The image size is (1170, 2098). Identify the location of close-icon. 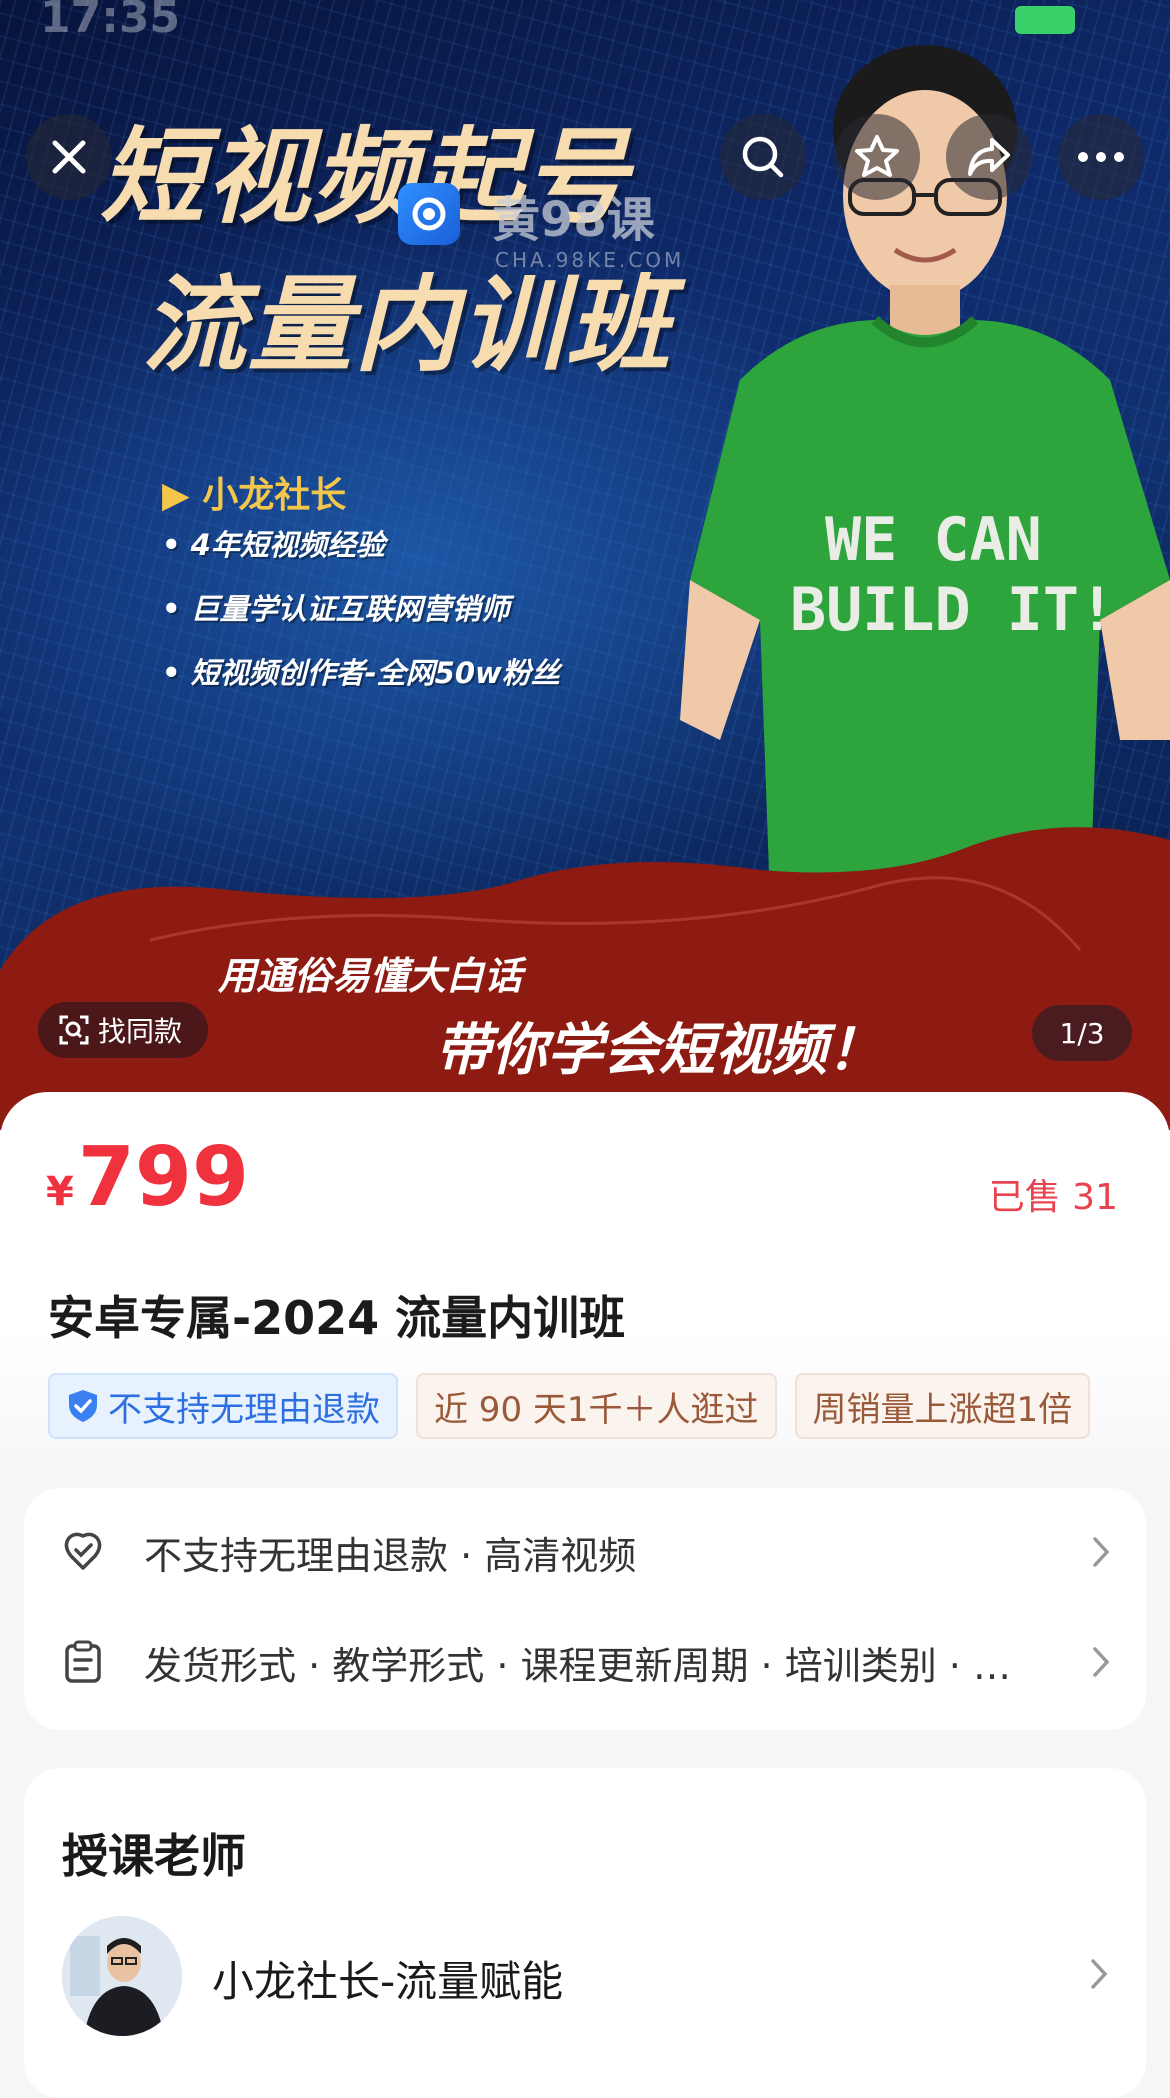
(69, 157).